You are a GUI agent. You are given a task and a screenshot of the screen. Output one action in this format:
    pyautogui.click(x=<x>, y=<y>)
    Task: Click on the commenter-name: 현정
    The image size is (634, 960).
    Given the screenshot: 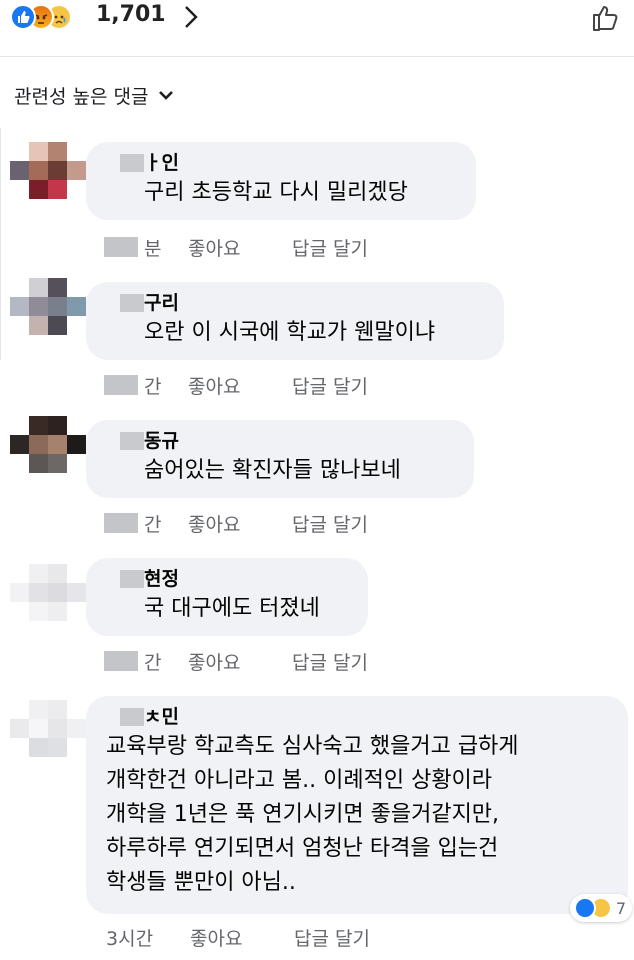 What is the action you would take?
    pyautogui.click(x=228, y=579)
    